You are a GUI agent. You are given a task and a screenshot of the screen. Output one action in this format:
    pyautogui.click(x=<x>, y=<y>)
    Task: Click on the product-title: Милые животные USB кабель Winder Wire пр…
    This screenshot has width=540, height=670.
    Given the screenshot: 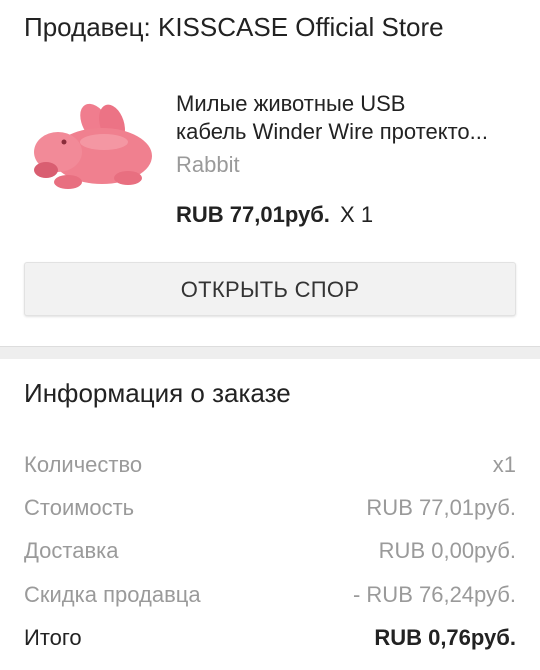 What is the action you would take?
    pyautogui.click(x=346, y=118)
    